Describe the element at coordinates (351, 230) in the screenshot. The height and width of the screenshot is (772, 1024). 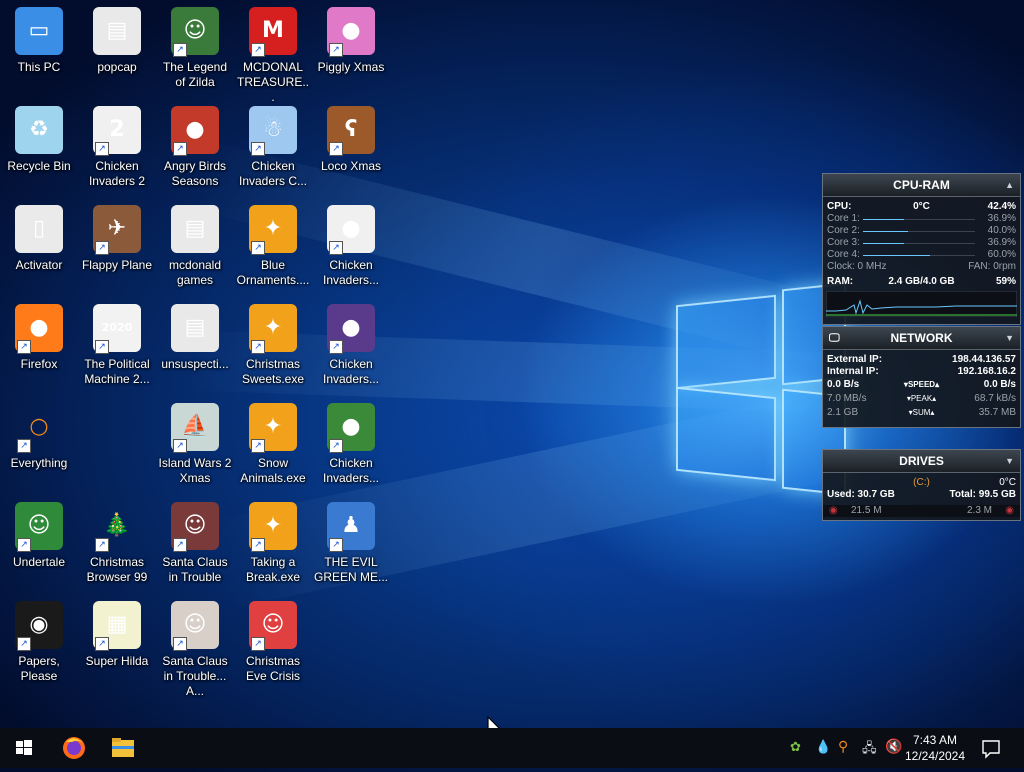
I see `chicken-icon: ● ↗` at that location.